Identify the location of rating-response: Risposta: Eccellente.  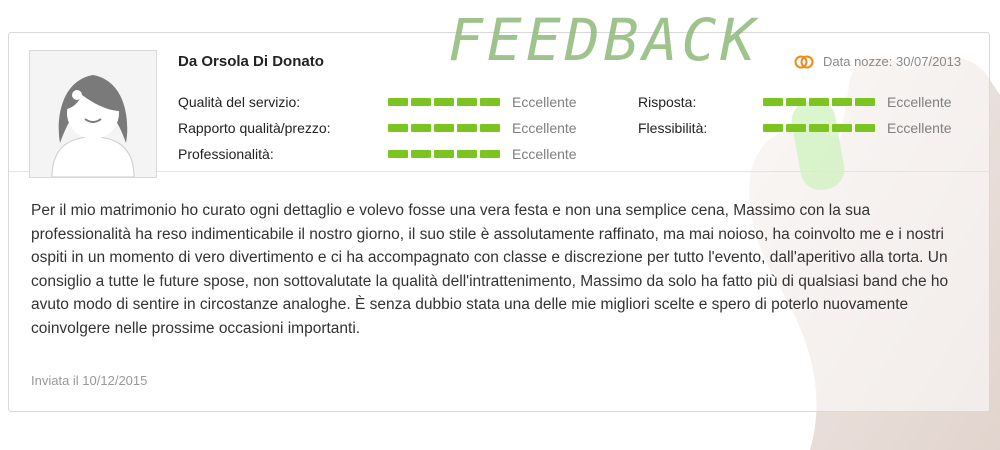
(795, 102).